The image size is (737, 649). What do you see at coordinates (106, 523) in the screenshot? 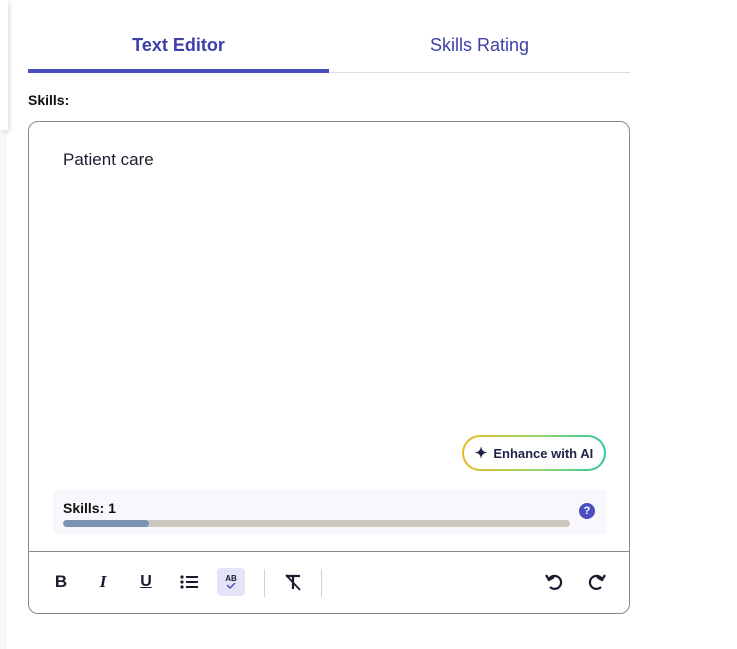
I see `skills-progress-fill` at bounding box center [106, 523].